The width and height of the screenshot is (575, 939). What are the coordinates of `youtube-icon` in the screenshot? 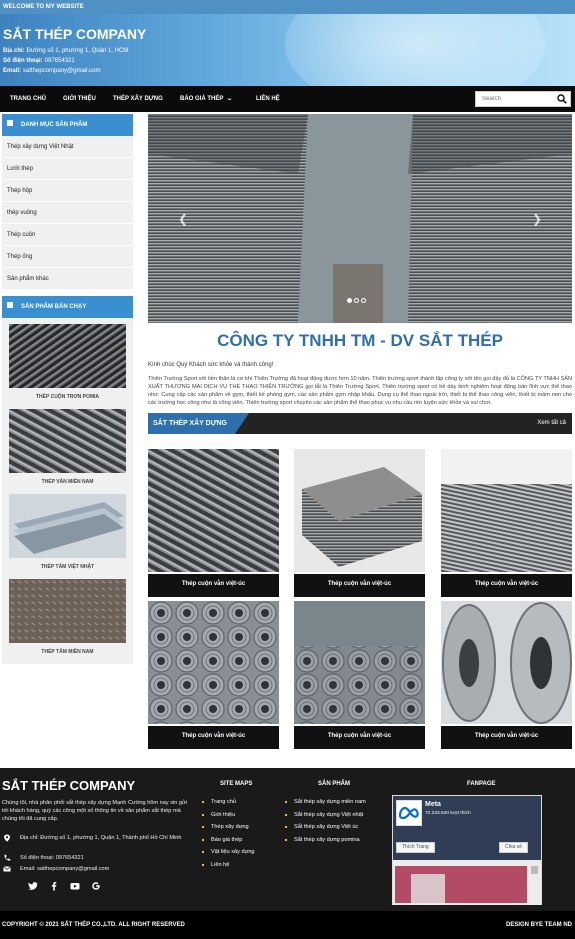 It's located at (75, 886).